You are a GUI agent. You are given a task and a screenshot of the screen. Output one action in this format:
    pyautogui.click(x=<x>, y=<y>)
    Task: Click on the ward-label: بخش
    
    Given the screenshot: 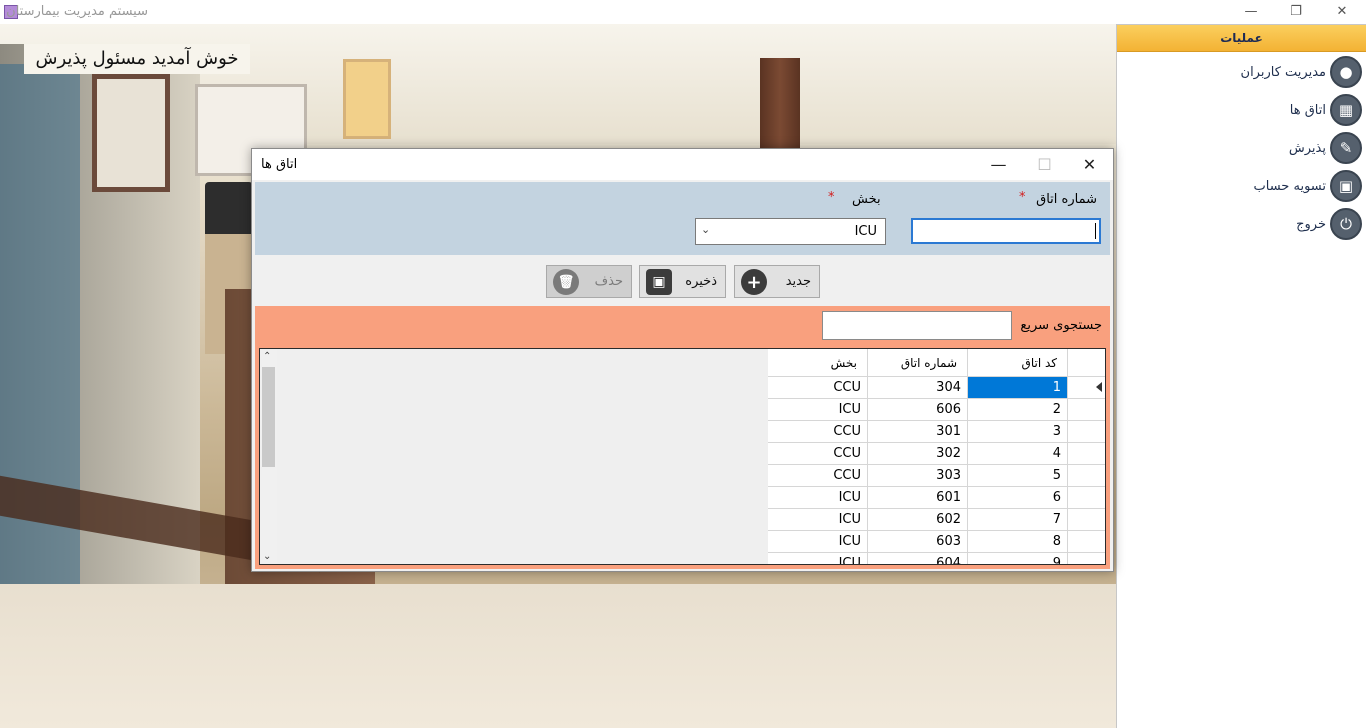 What is the action you would take?
    pyautogui.click(x=866, y=199)
    